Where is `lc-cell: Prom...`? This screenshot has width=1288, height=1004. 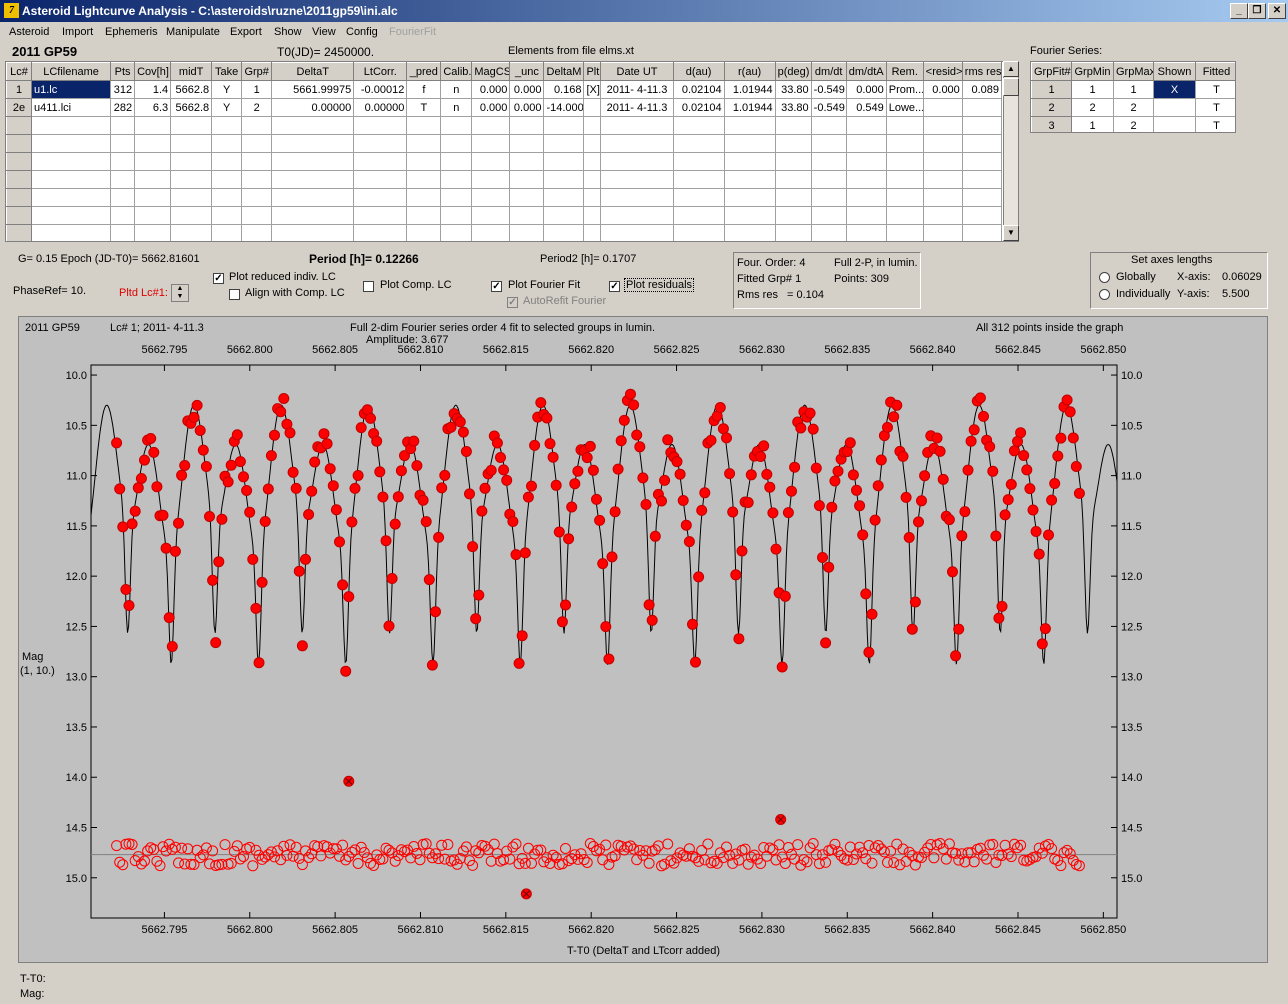 lc-cell: Prom... is located at coordinates (904, 89).